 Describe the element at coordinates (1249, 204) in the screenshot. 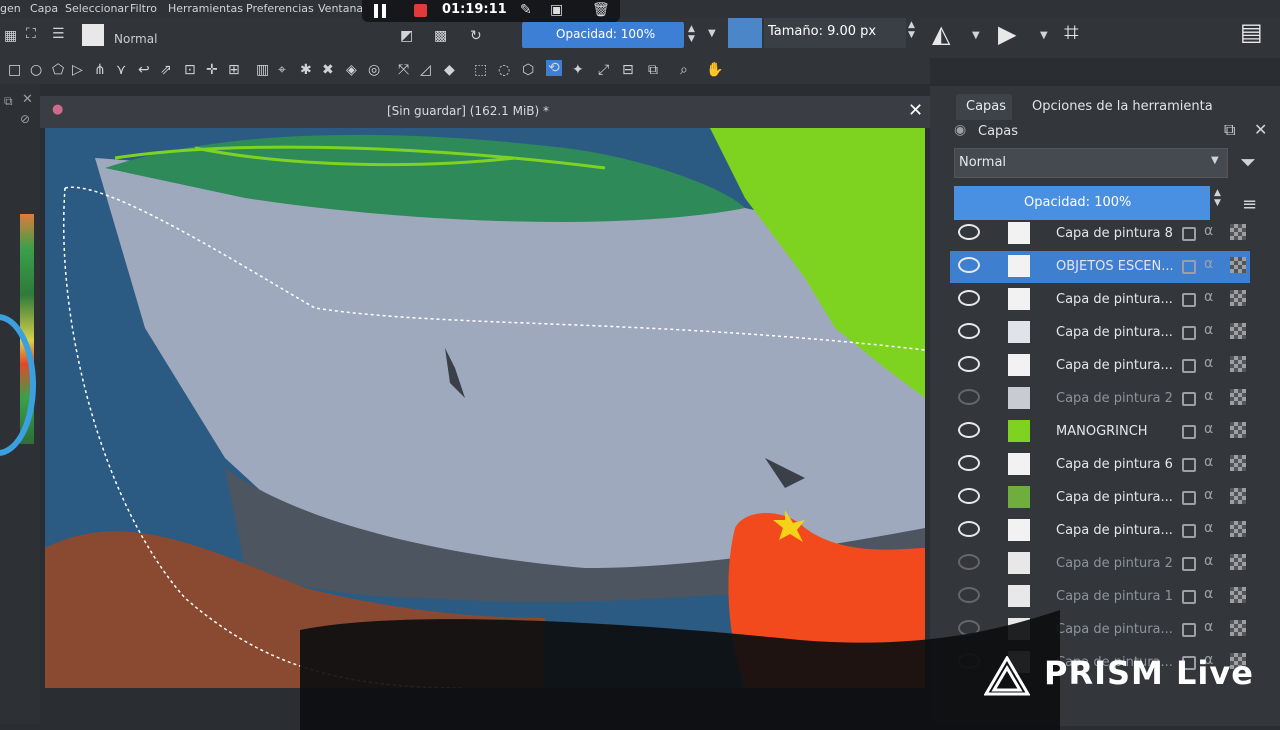

I see `docker-menu-icon: ≡` at that location.